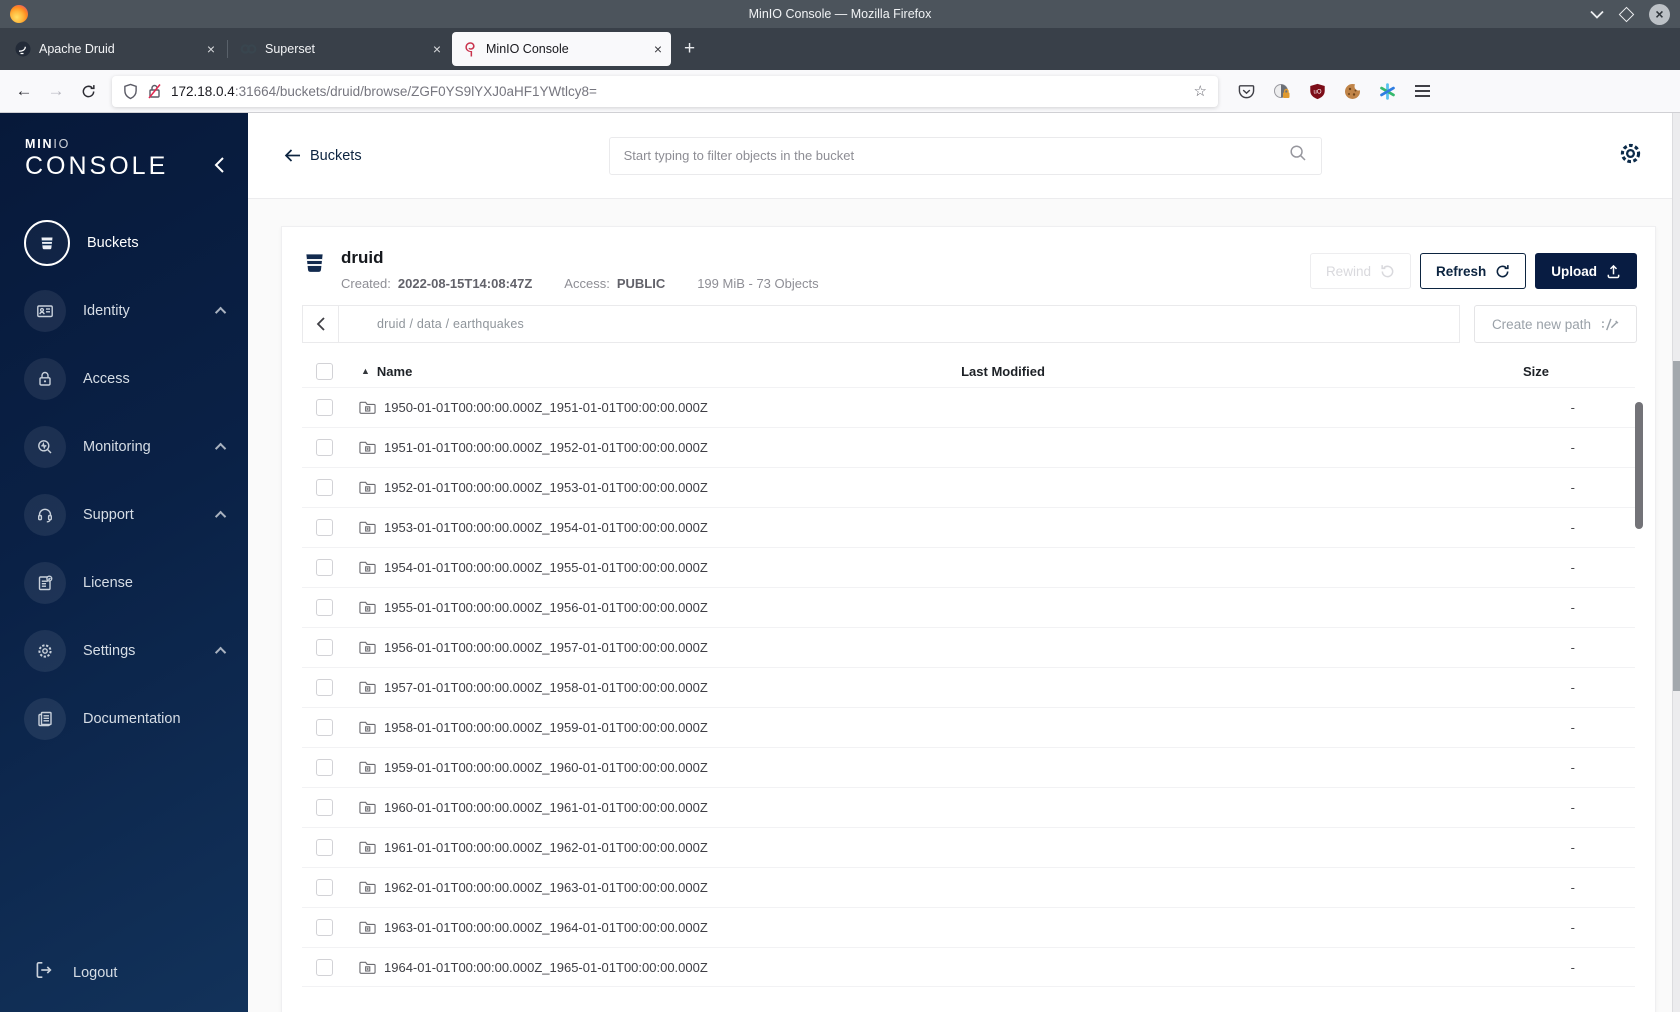 The image size is (1680, 1012). What do you see at coordinates (47, 243) in the screenshot?
I see `buckets-icon` at bounding box center [47, 243].